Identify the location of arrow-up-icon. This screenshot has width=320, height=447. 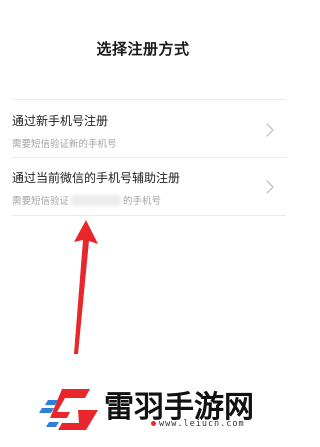
(86, 287).